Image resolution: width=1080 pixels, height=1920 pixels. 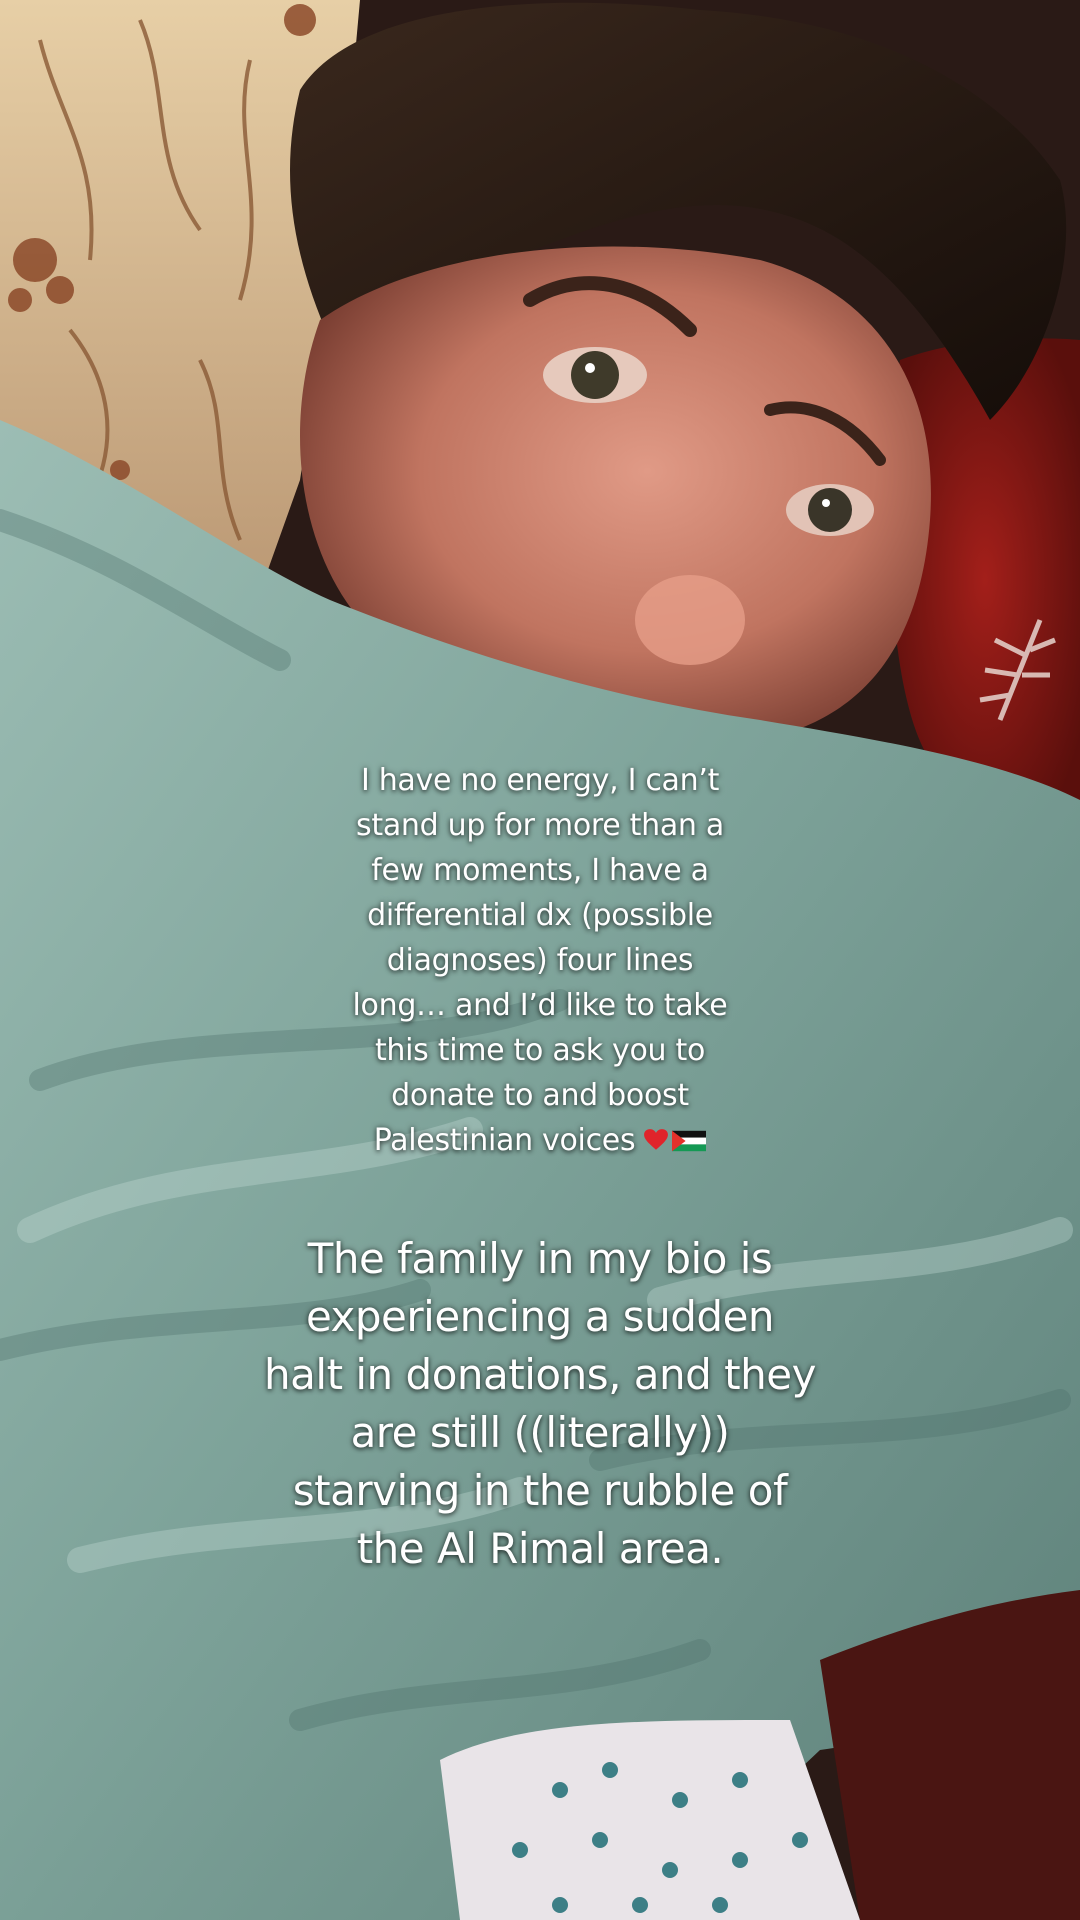 I want to click on eye-right, so click(x=830, y=510).